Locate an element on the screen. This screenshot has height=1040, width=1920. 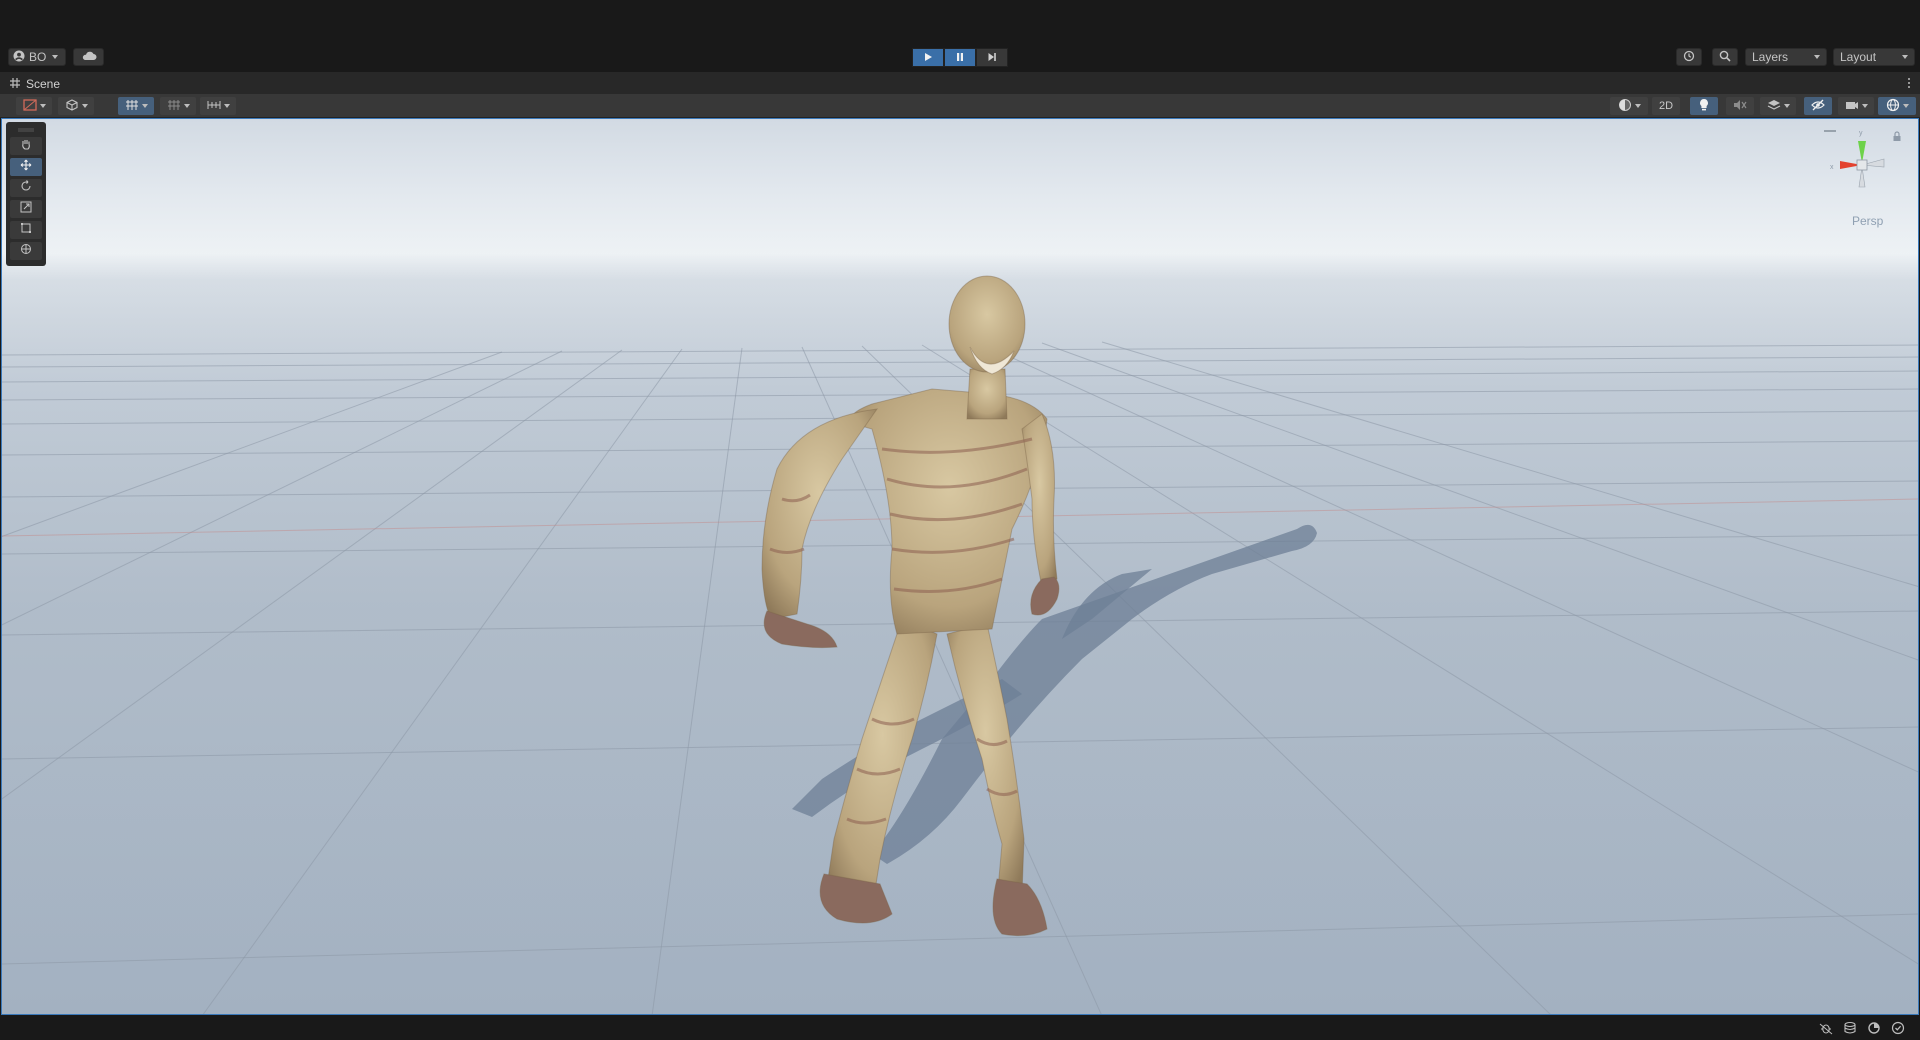
rect-tool-button is located at coordinates (26, 230).